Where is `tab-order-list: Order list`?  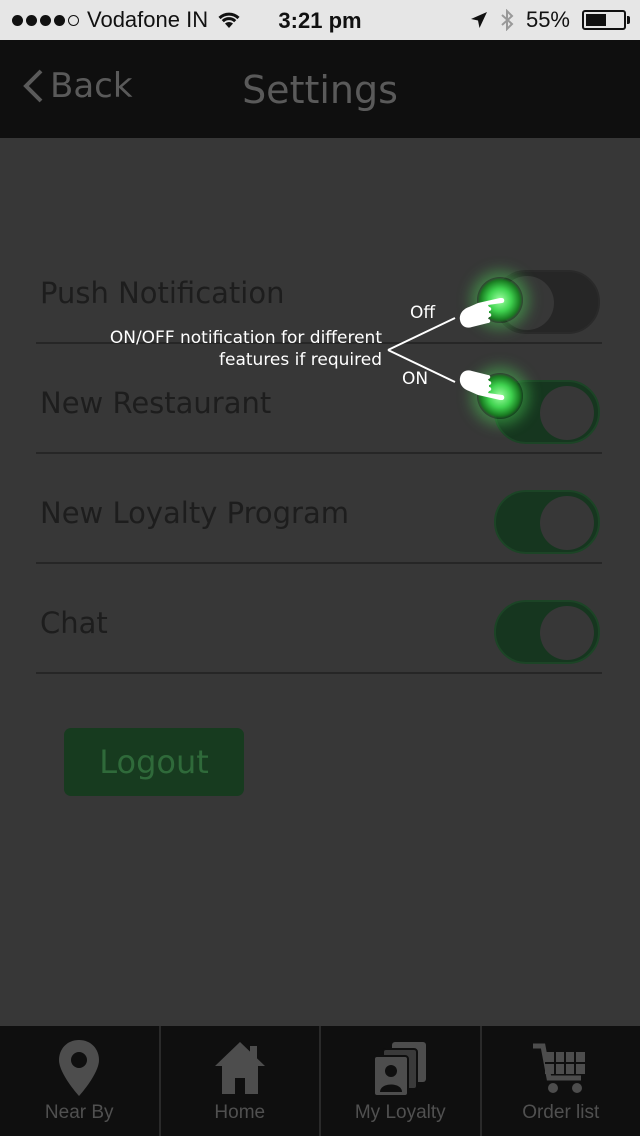 tab-order-list: Order list is located at coordinates (559, 1081).